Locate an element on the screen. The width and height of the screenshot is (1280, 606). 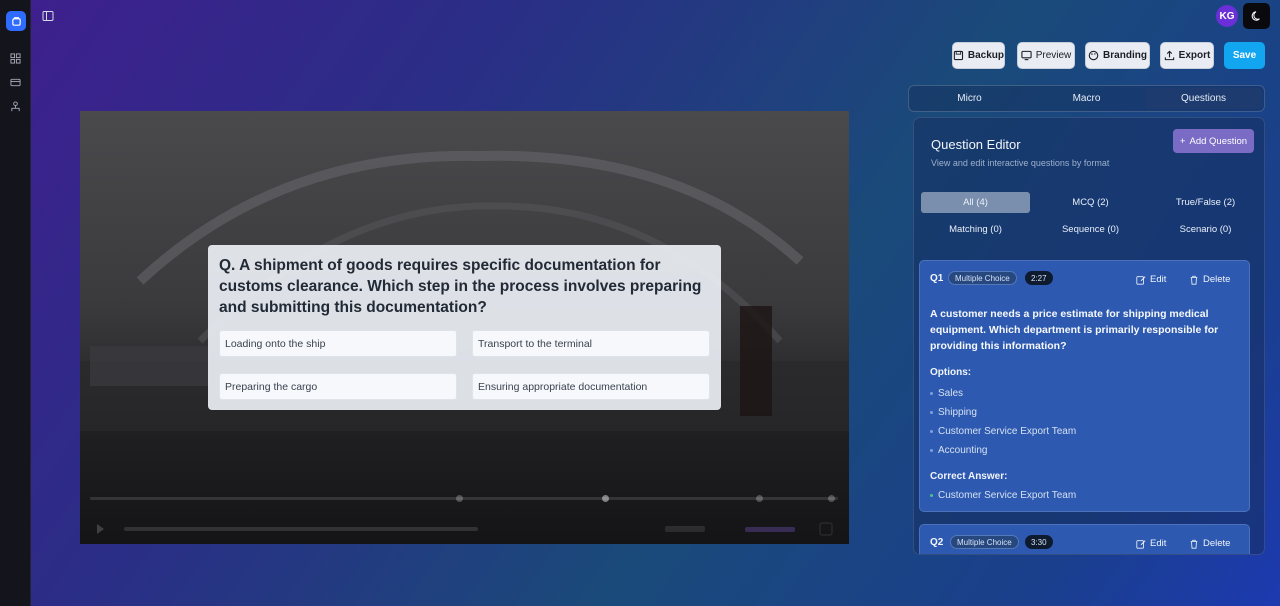
option-item: Shipping is located at coordinates (953, 412).